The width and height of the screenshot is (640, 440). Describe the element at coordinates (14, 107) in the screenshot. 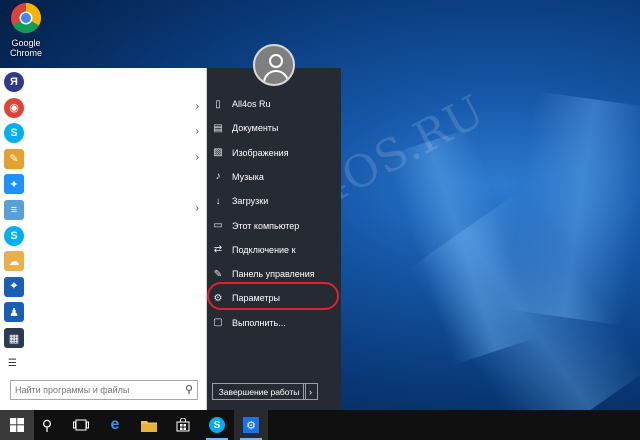

I see `chrome-icon: ◉` at that location.